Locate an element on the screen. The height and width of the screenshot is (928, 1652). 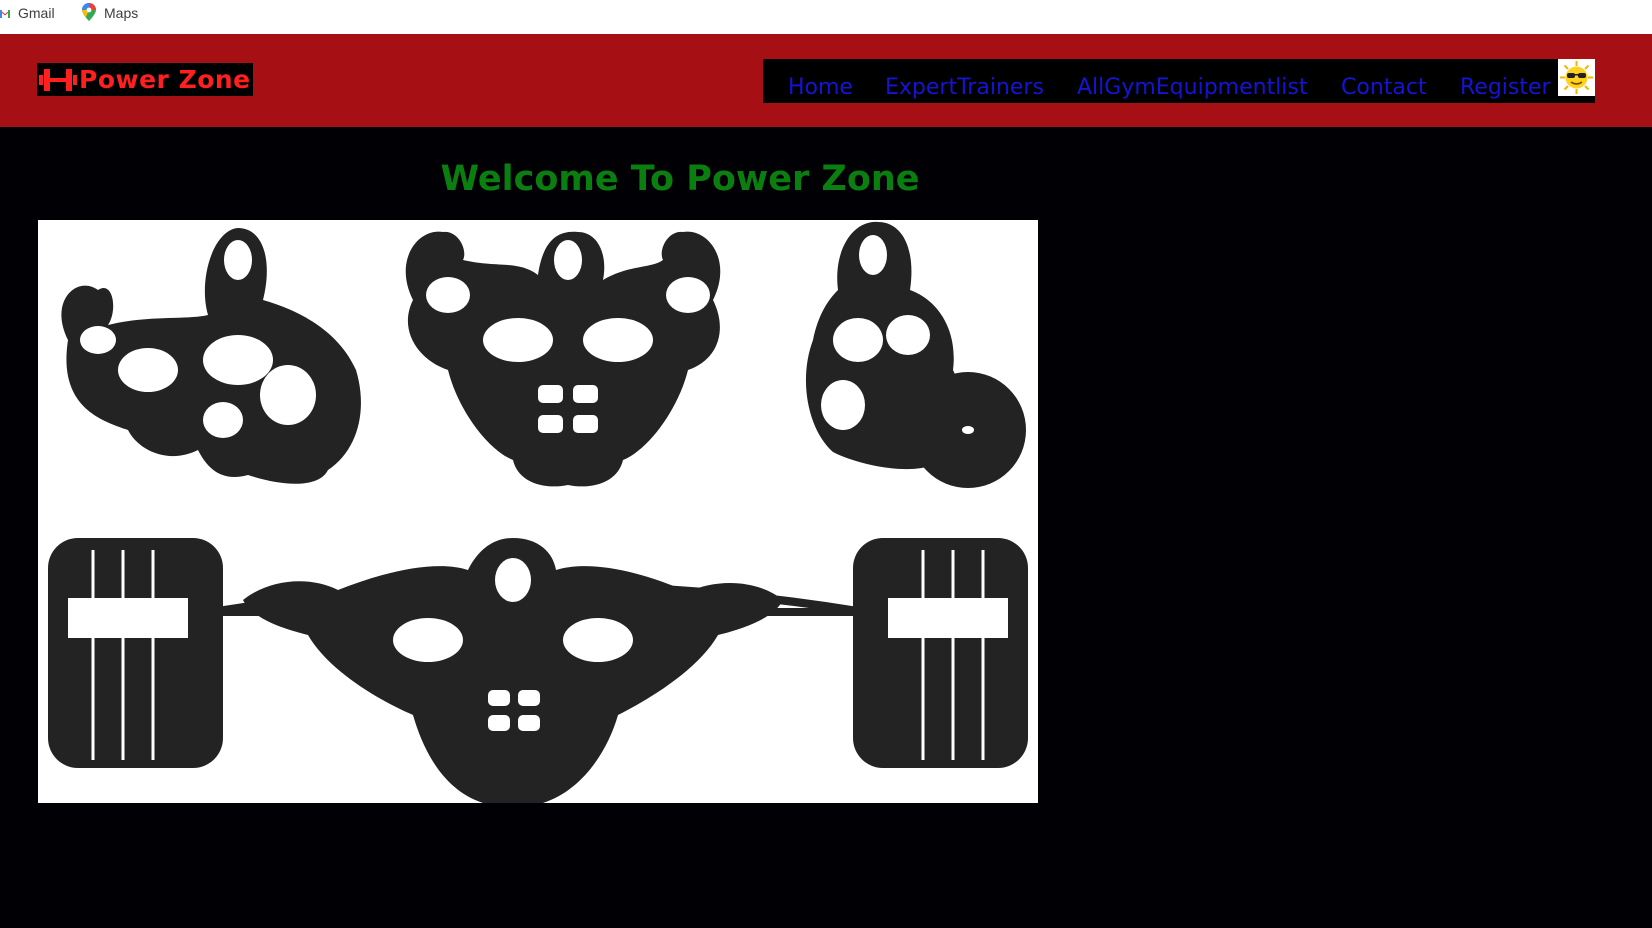
nav-all-gym-equipment-list: AllGymEquipmentlist is located at coordinates (1192, 88).